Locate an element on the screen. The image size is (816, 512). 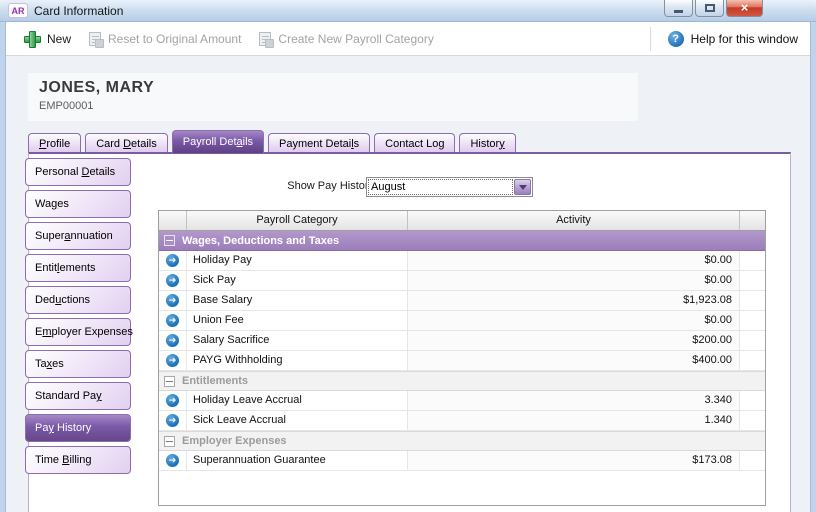
pay-history-month-select: August is located at coordinates (449, 187).